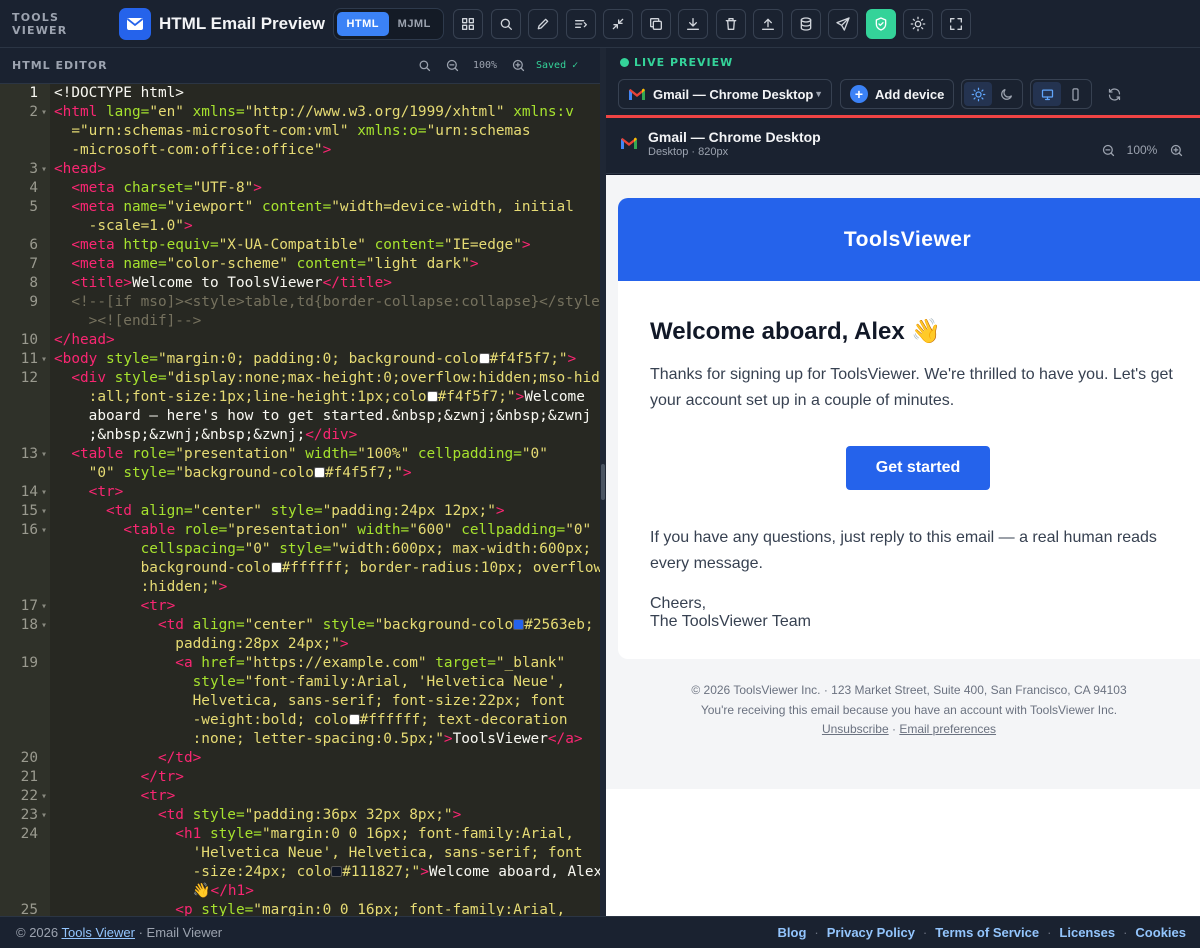 Image resolution: width=1200 pixels, height=948 pixels. Describe the element at coordinates (98, 796) in the screenshot. I see `code-line: 22 ▾ <tr>` at that location.